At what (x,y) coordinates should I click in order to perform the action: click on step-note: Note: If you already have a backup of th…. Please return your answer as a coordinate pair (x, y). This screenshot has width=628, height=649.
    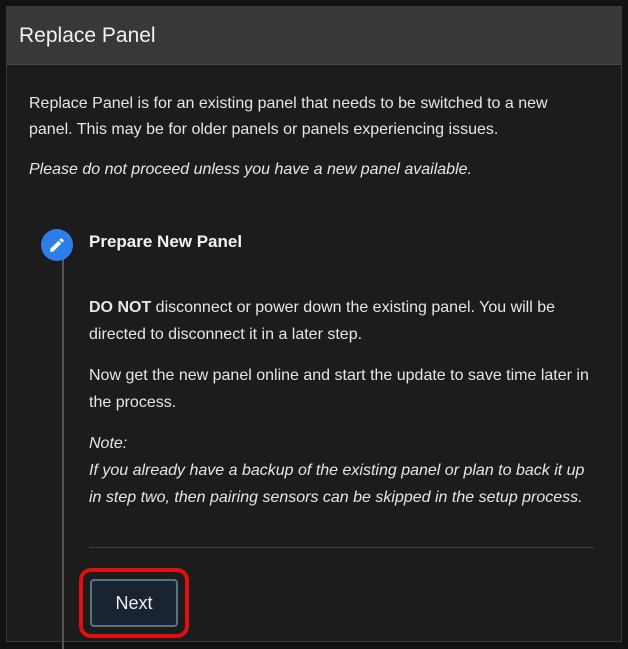
    Looking at the image, I should click on (341, 470).